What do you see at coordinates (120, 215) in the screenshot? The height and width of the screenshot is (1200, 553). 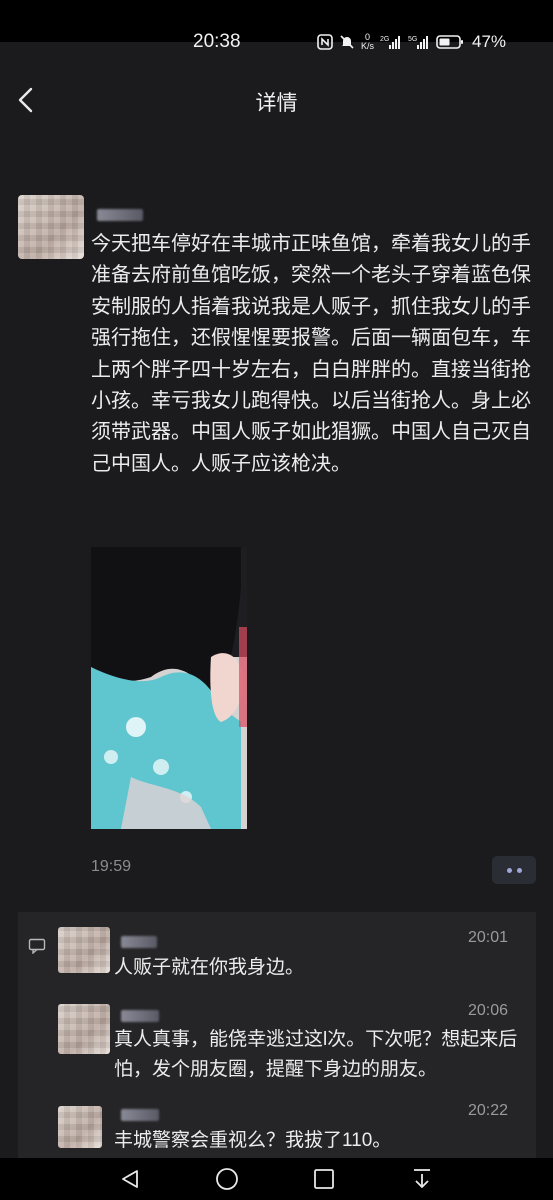 I see `post-author-name-blurred` at bounding box center [120, 215].